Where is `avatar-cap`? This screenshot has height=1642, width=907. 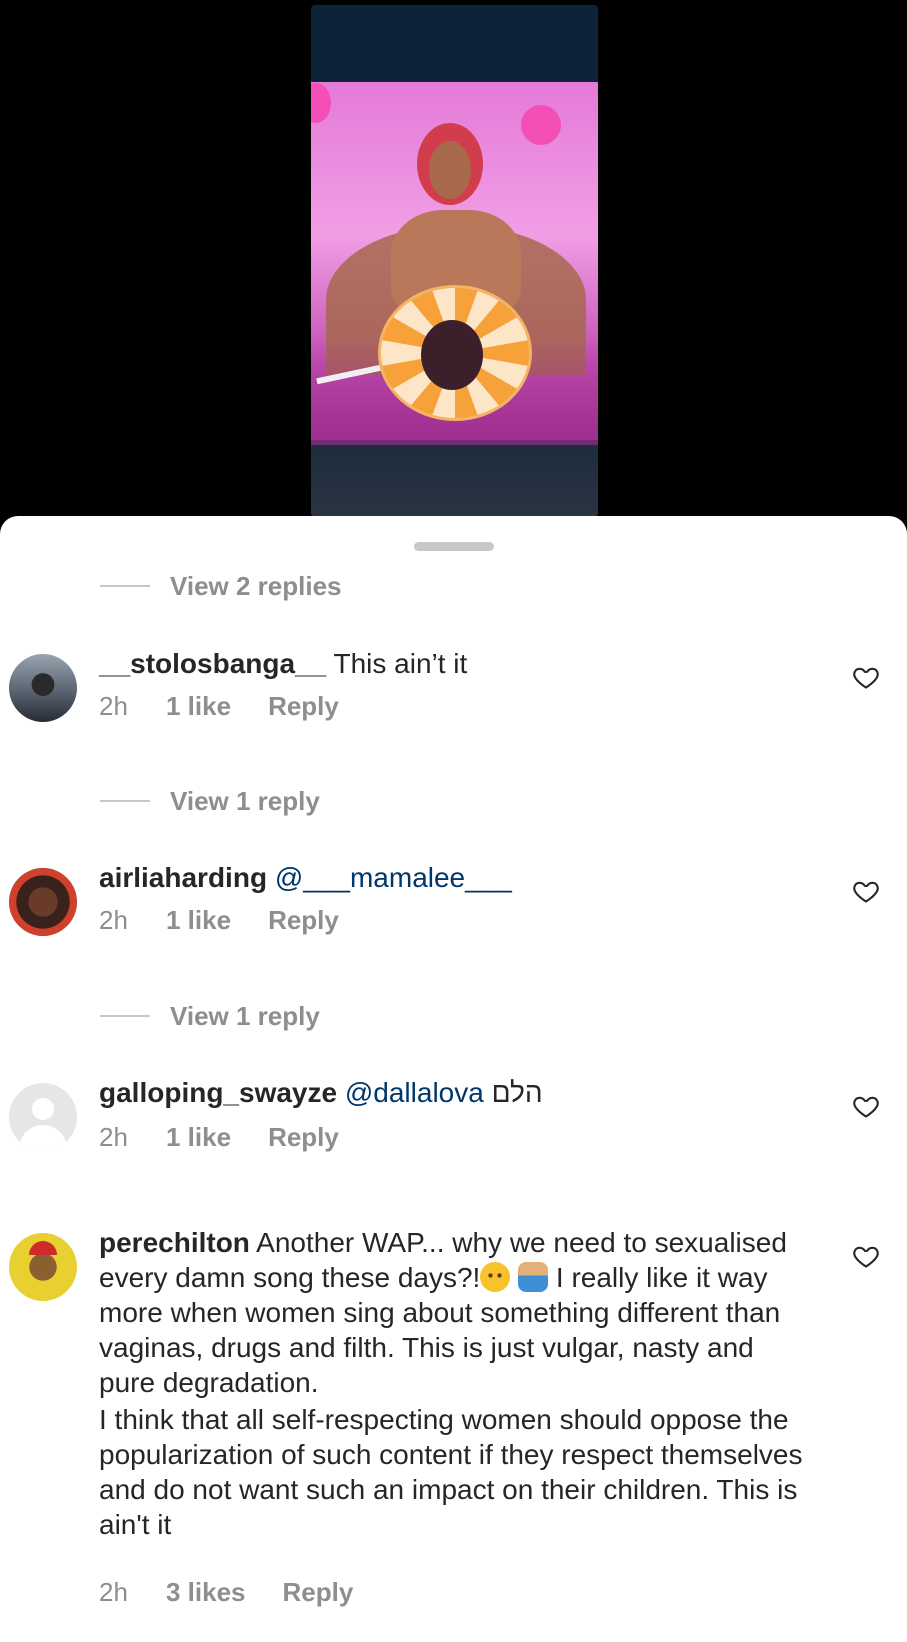
avatar-cap is located at coordinates (43, 1248).